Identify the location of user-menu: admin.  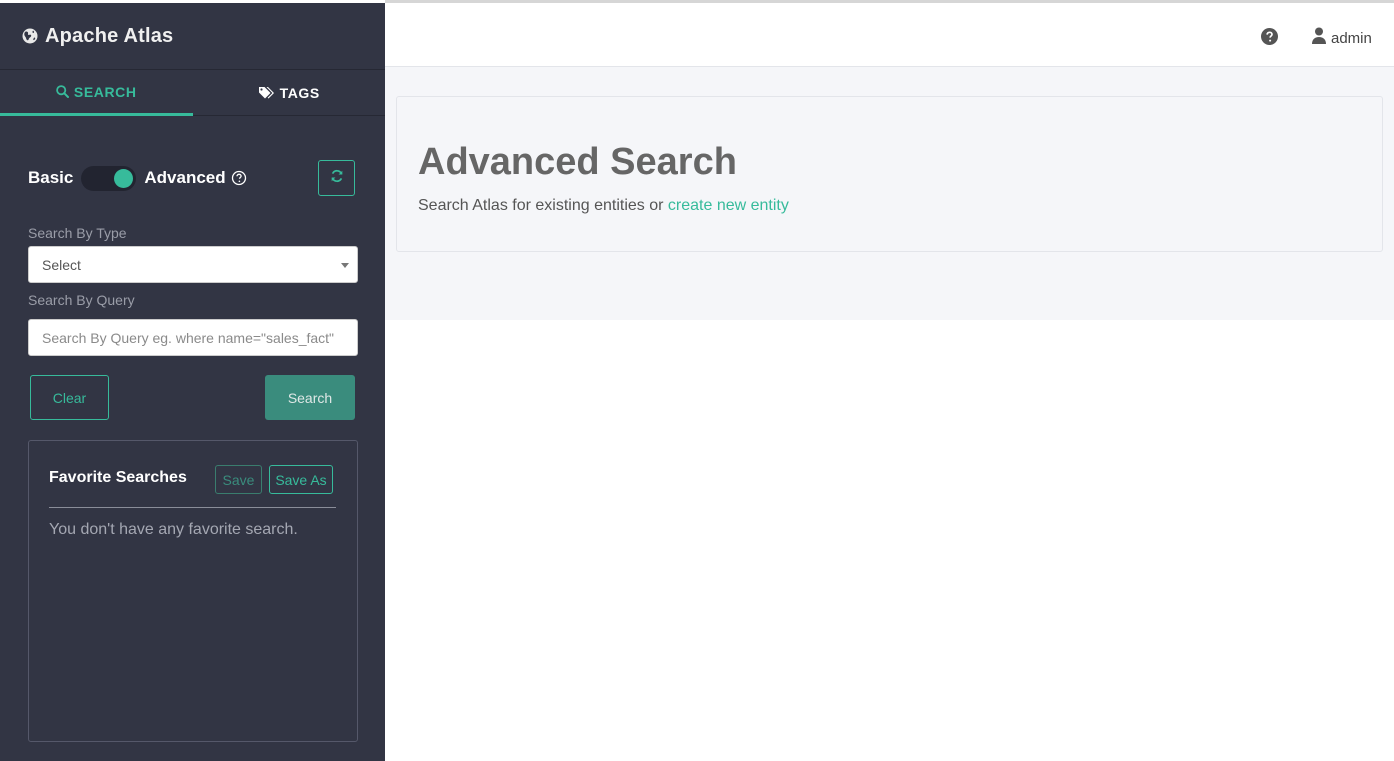
(1342, 38).